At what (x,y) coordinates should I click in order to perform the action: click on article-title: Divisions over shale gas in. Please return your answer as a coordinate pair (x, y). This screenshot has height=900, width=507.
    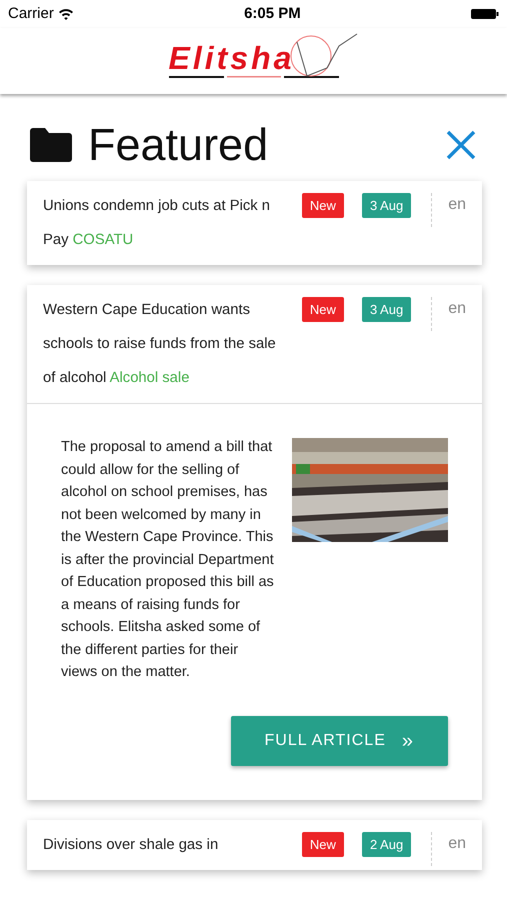
    Looking at the image, I should click on (130, 844).